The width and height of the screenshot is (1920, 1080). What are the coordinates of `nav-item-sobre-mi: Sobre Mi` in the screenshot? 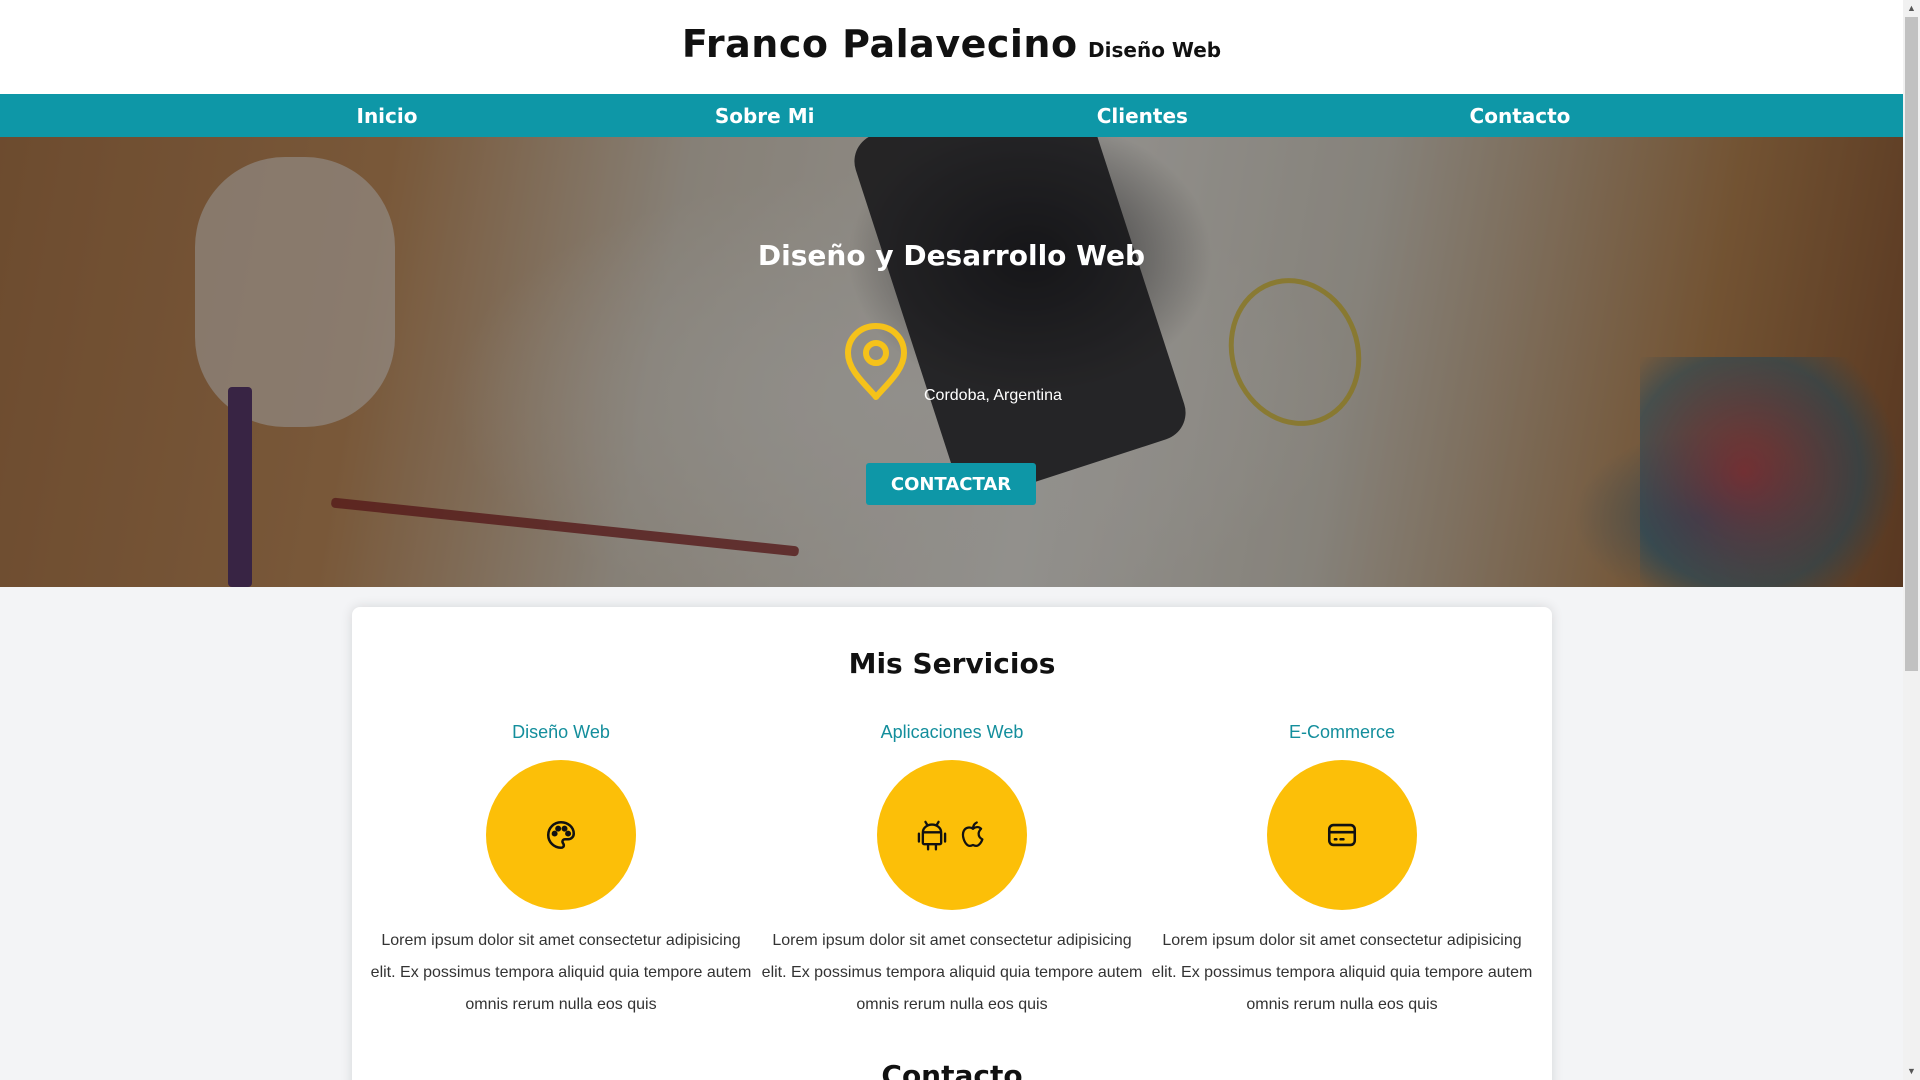 It's located at (765, 116).